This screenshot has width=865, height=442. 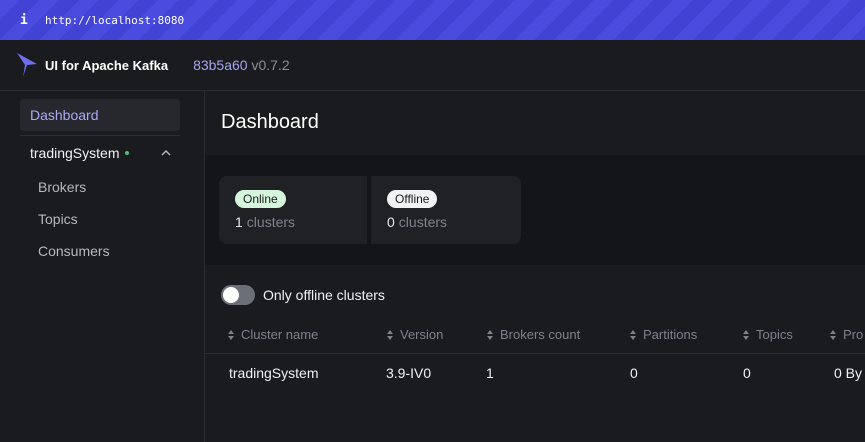 I want to click on page-title: Dashboard, so click(x=270, y=122).